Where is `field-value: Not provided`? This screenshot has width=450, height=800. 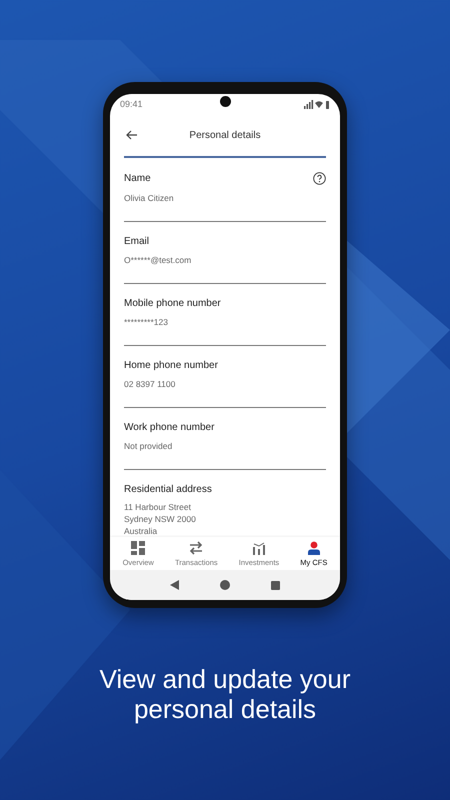 field-value: Not provided is located at coordinates (149, 446).